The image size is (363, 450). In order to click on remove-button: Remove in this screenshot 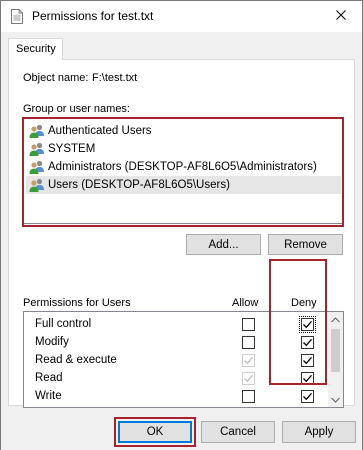, I will do `click(305, 244)`.